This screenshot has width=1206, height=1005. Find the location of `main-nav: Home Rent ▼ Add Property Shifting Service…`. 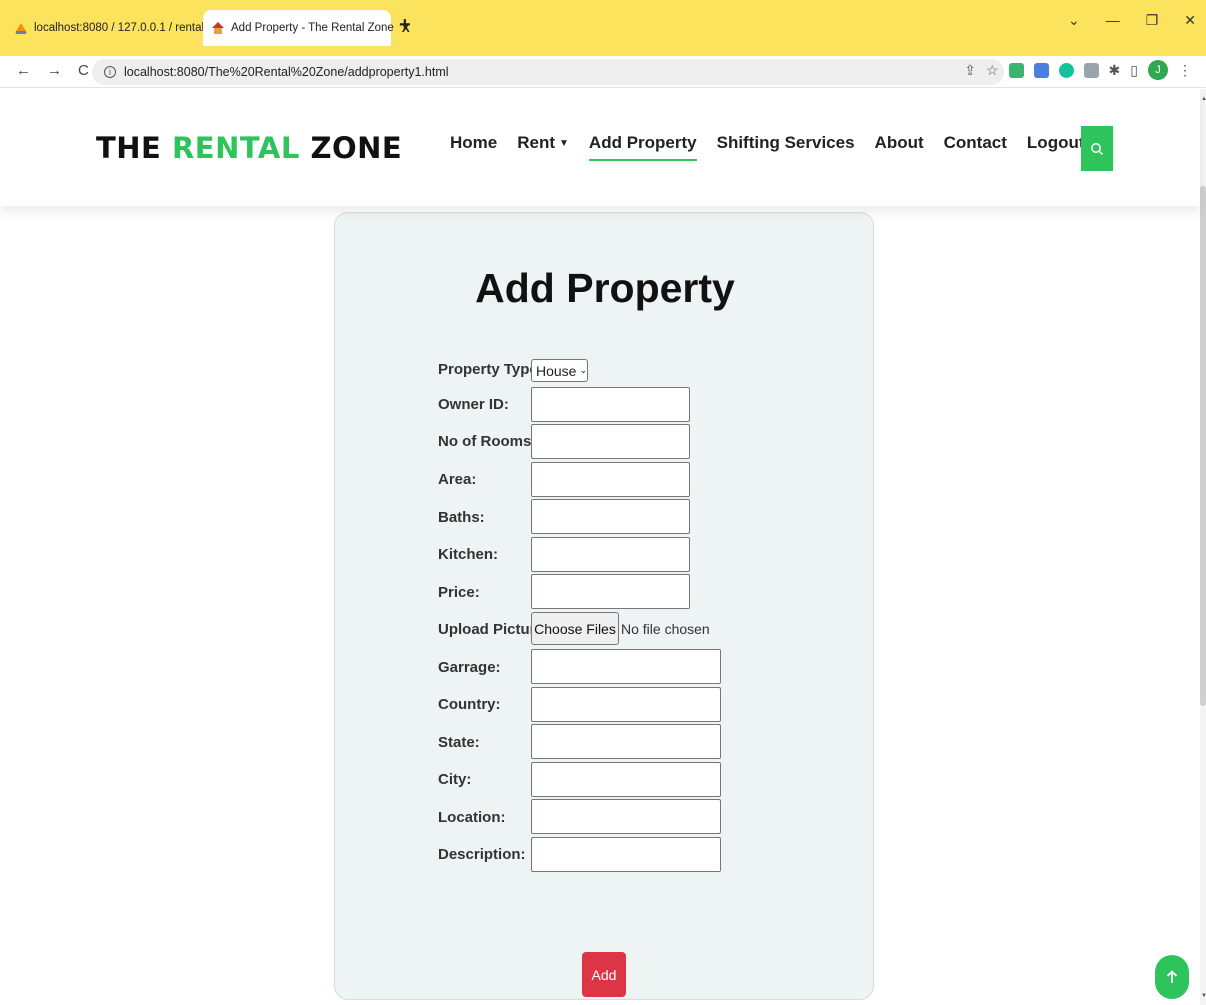

main-nav: Home Rent ▼ Add Property Shifting Service… is located at coordinates (767, 147).